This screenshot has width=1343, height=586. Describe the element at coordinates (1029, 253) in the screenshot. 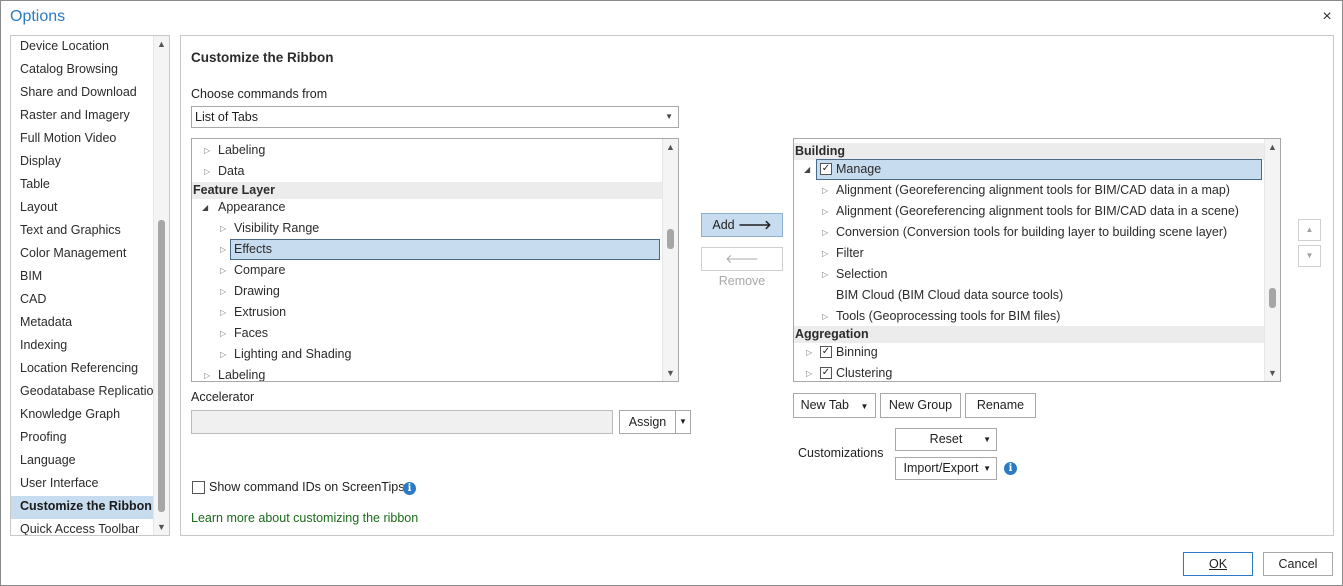

I see `tree-item: ▷ Filter` at that location.